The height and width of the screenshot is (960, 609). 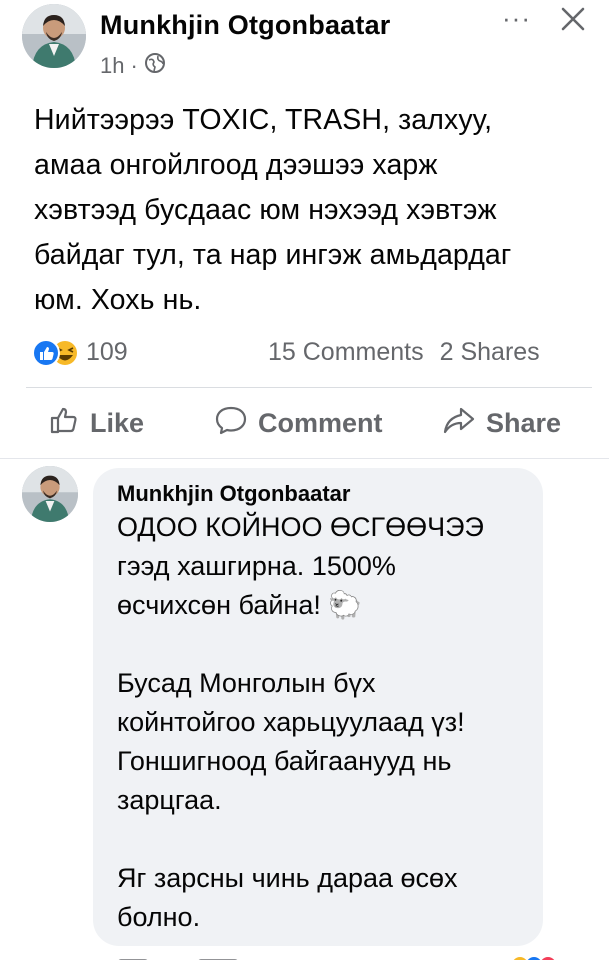 What do you see at coordinates (54, 36) in the screenshot?
I see `post-author-avatar` at bounding box center [54, 36].